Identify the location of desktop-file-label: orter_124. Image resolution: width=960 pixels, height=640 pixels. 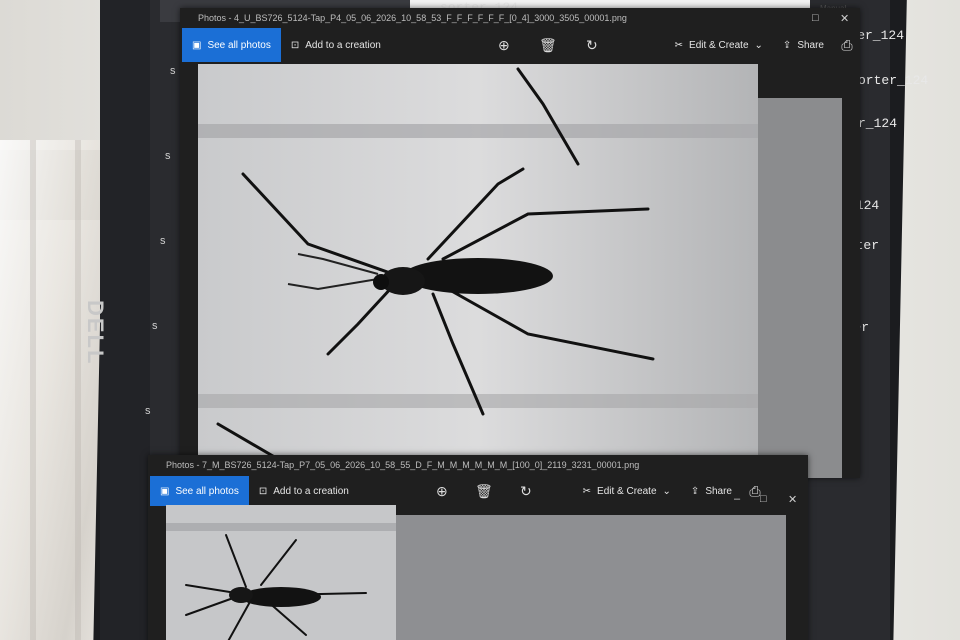
(893, 80).